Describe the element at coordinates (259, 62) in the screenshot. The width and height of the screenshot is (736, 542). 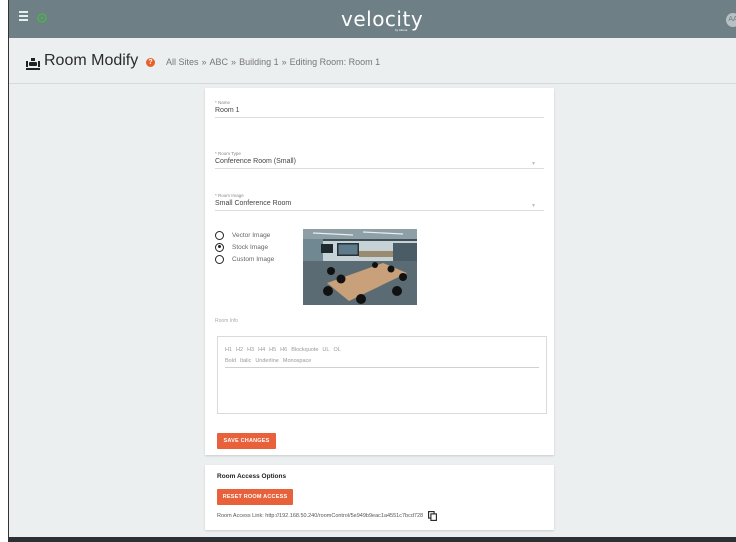
I see `breadcrumb-building: Building 1` at that location.